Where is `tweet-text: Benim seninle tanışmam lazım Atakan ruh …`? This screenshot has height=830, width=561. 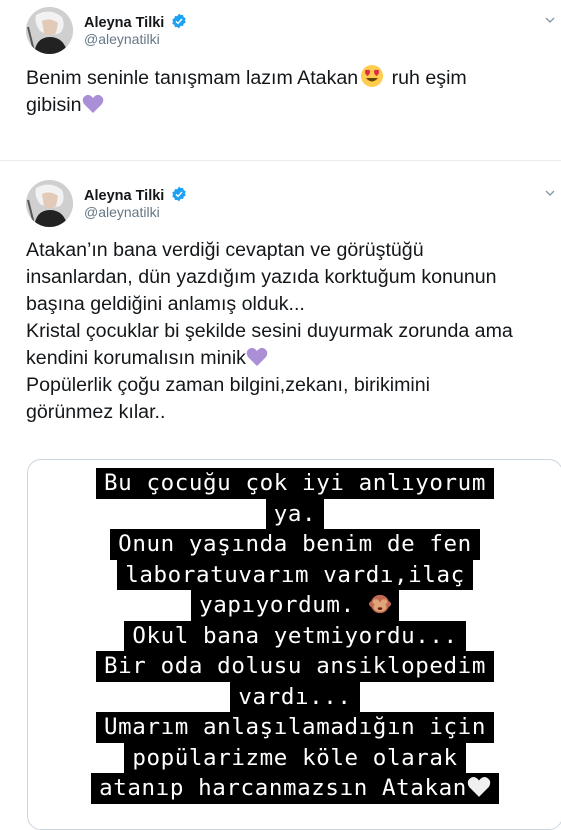
tweet-text: Benim seninle tanışmam lazım Atakan ruh … is located at coordinates (293, 91).